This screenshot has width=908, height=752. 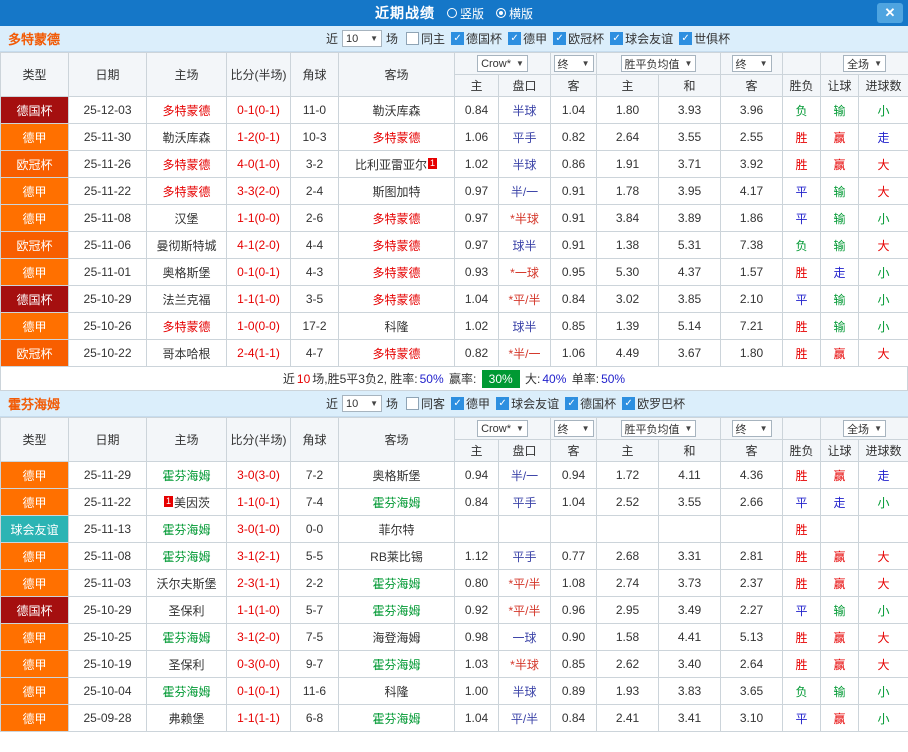 I want to click on summary-part: 单率:, so click(x=584, y=379).